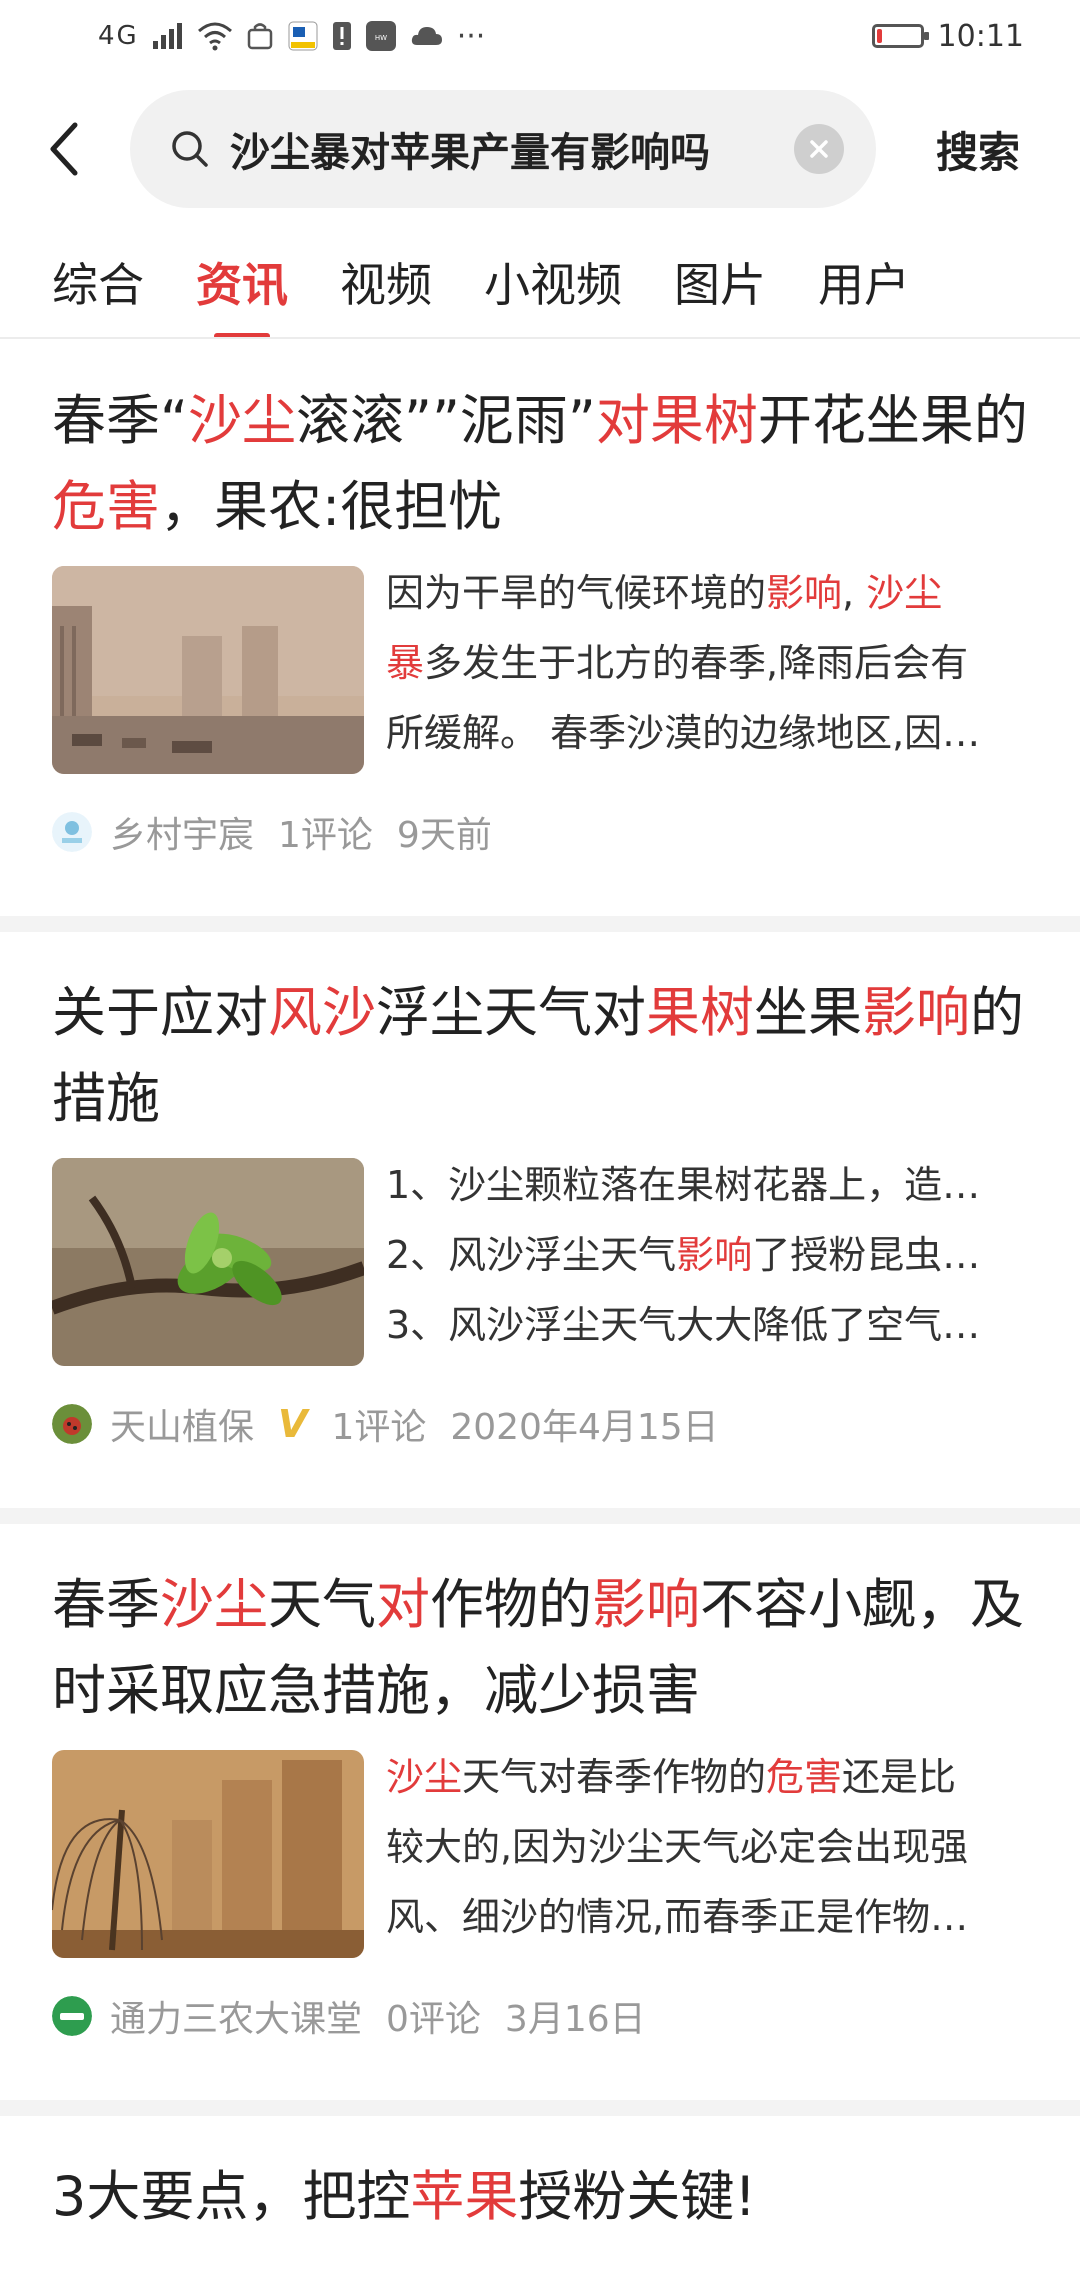 The width and height of the screenshot is (1080, 2280). Describe the element at coordinates (259, 36) in the screenshot. I see `bag-icon` at that location.